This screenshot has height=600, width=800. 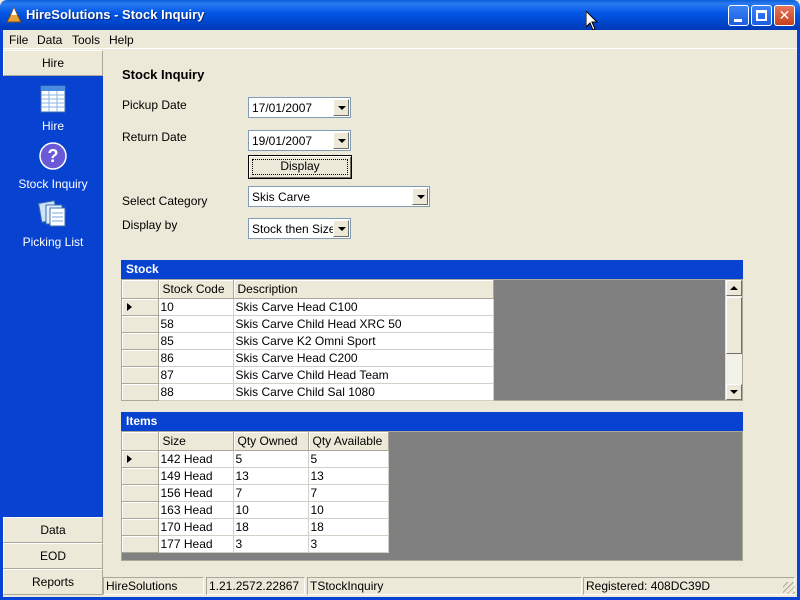 I want to click on table-cell: 142 Head, so click(x=196, y=459).